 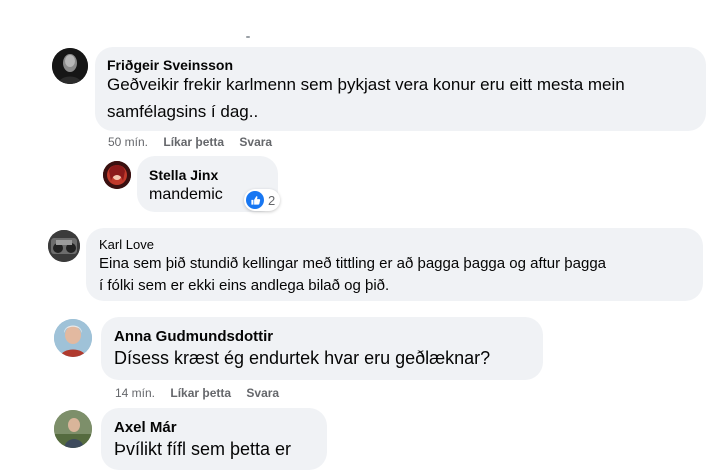 What do you see at coordinates (183, 175) in the screenshot?
I see `comment-author: Stella Jinx` at bounding box center [183, 175].